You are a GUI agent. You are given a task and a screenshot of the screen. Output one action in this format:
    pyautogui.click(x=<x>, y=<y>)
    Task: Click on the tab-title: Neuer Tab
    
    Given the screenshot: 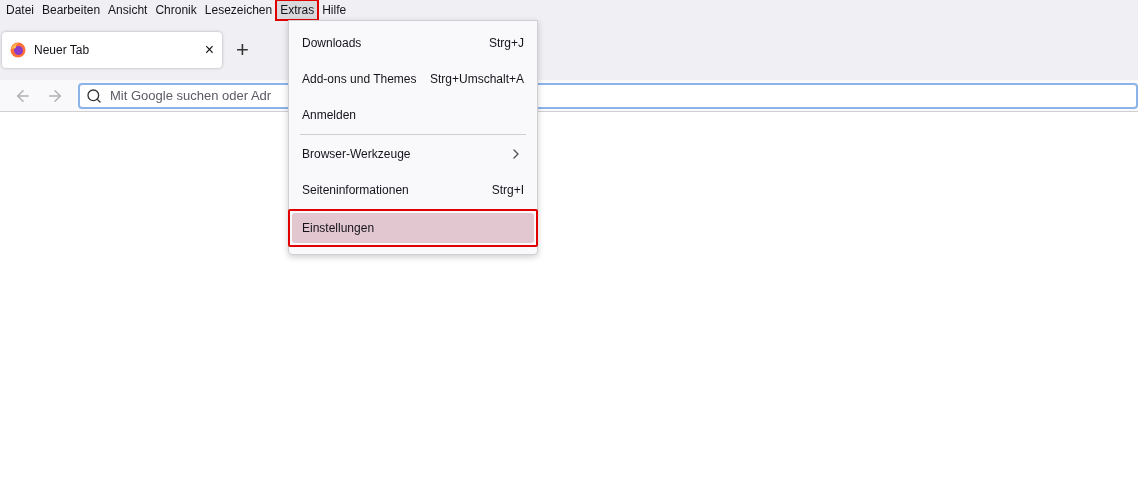 What is the action you would take?
    pyautogui.click(x=62, y=50)
    